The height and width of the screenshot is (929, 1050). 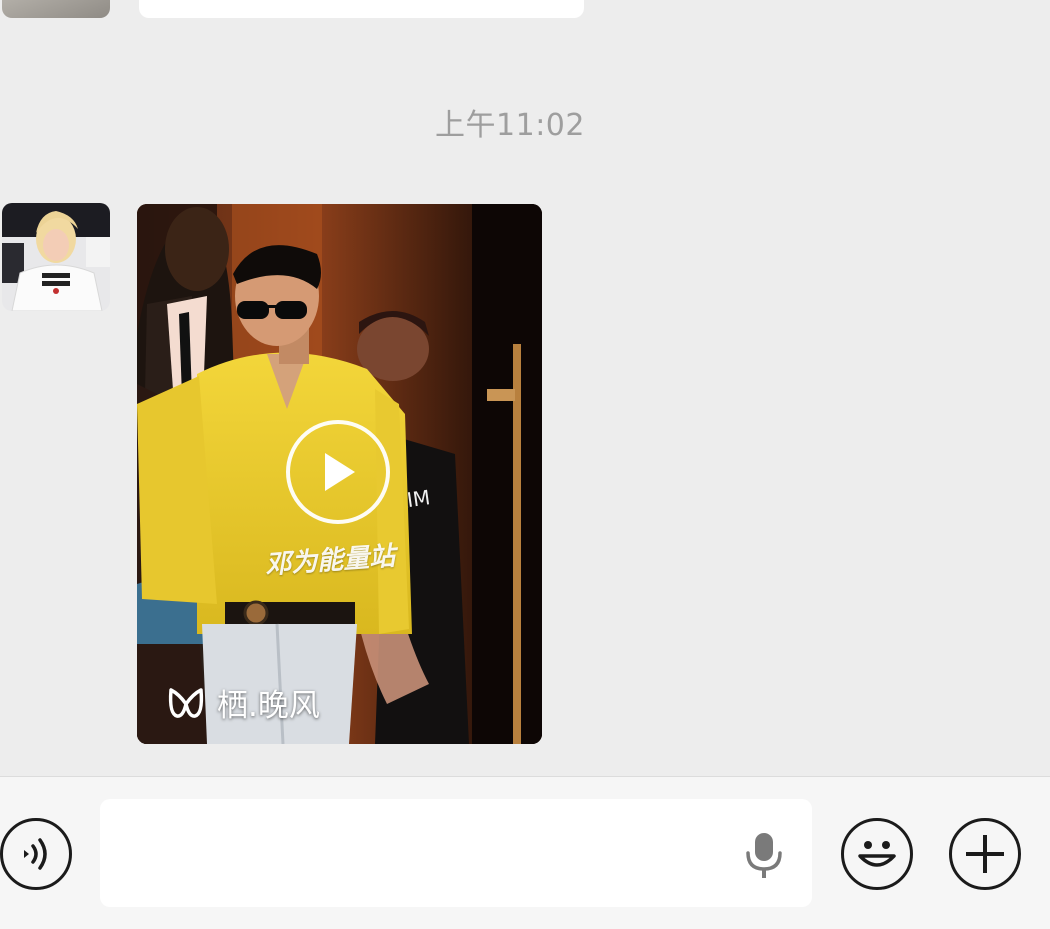 I want to click on play-icon, so click(x=340, y=472).